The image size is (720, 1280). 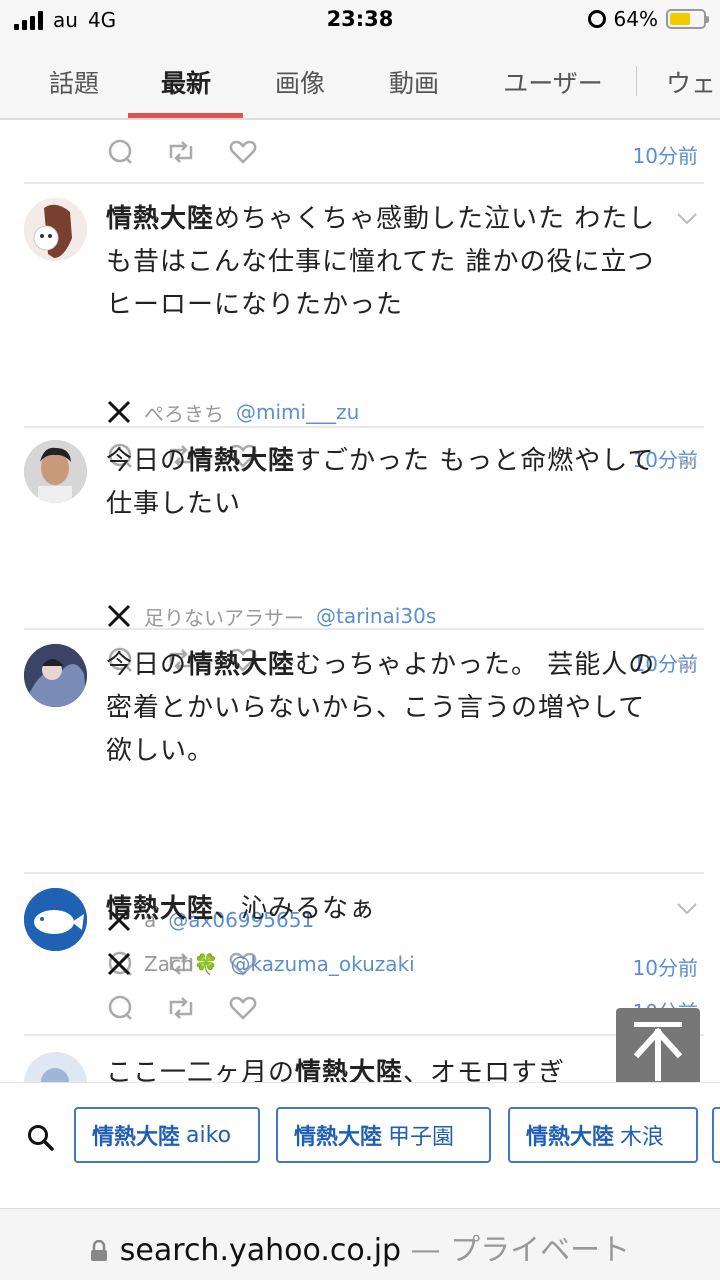 I want to click on related-search-chip: 情熱大陸 木浪, so click(x=603, y=1135).